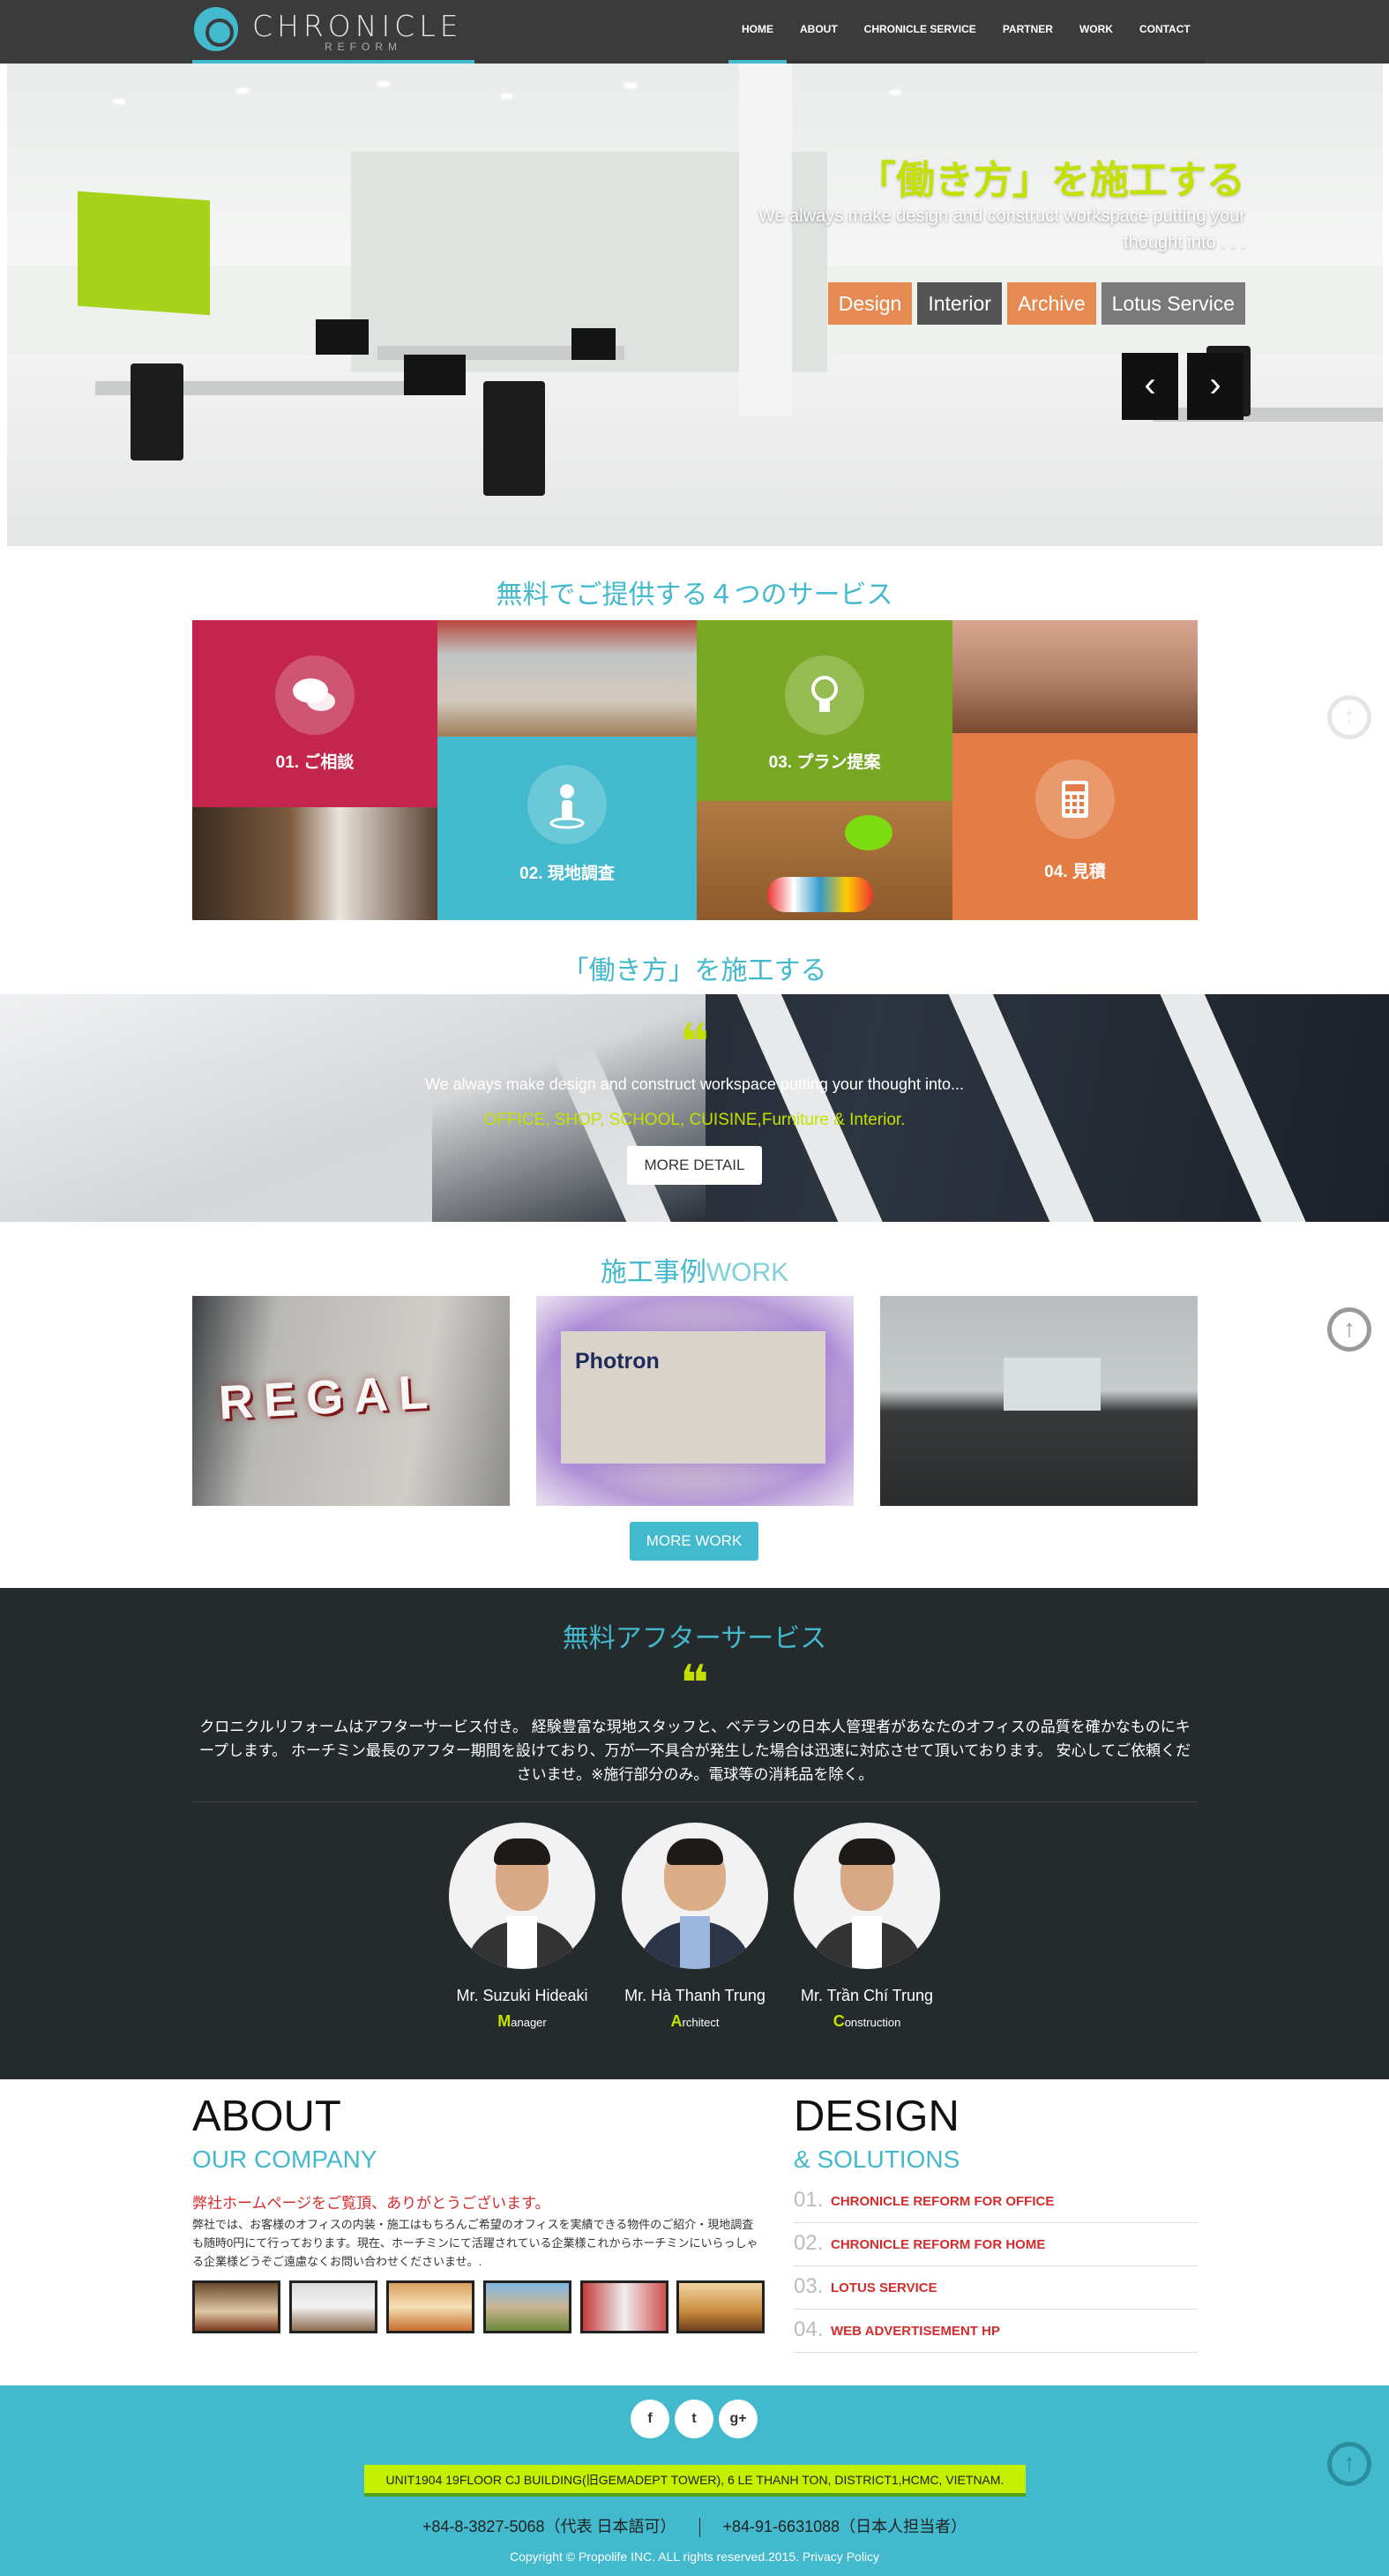 The width and height of the screenshot is (1389, 2576). What do you see at coordinates (314, 864) in the screenshot?
I see `kitchen-photo` at bounding box center [314, 864].